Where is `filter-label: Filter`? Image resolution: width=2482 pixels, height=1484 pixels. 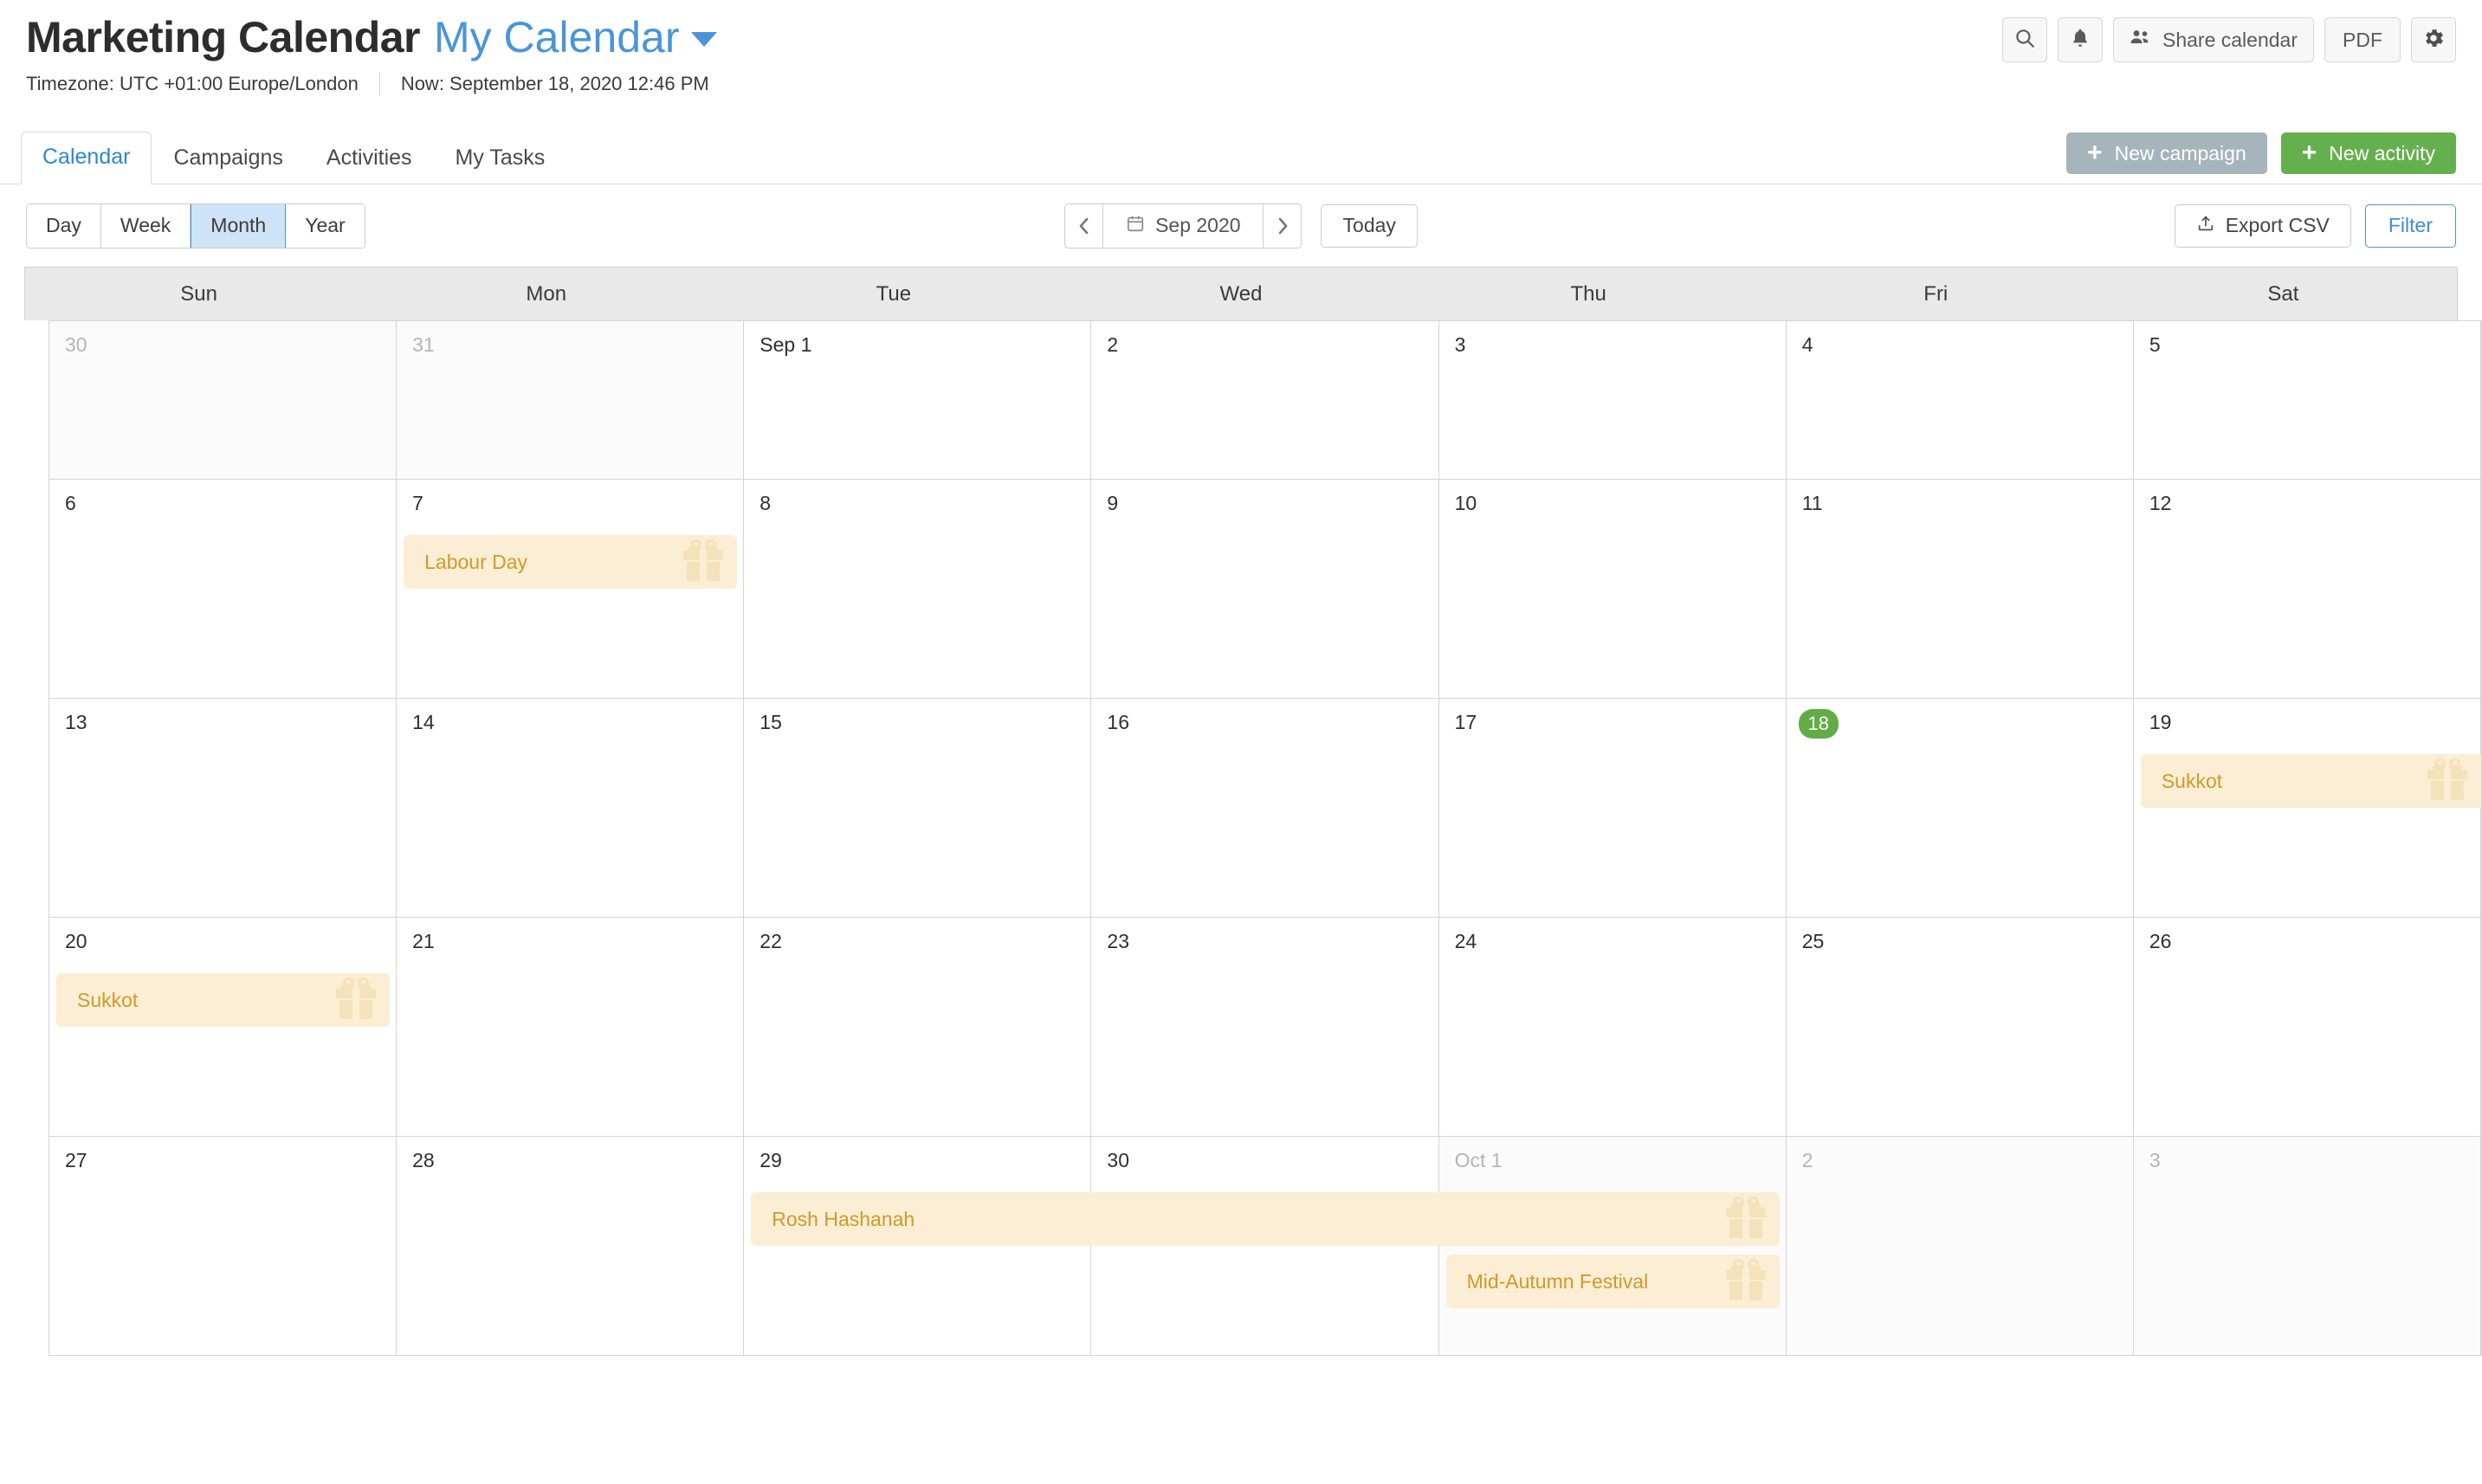
filter-label: Filter is located at coordinates (2410, 225).